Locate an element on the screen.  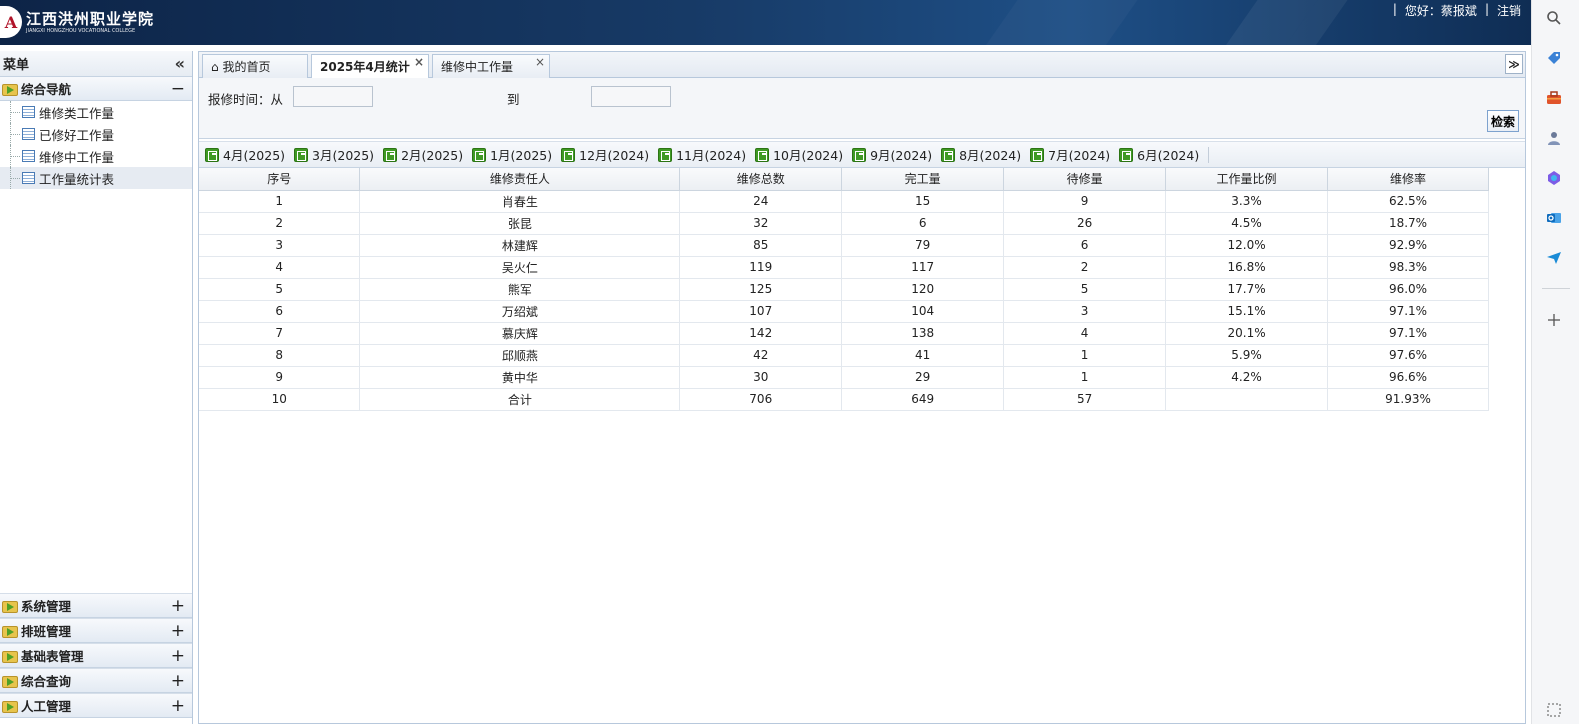
table-cell: 138 is located at coordinates (923, 333).